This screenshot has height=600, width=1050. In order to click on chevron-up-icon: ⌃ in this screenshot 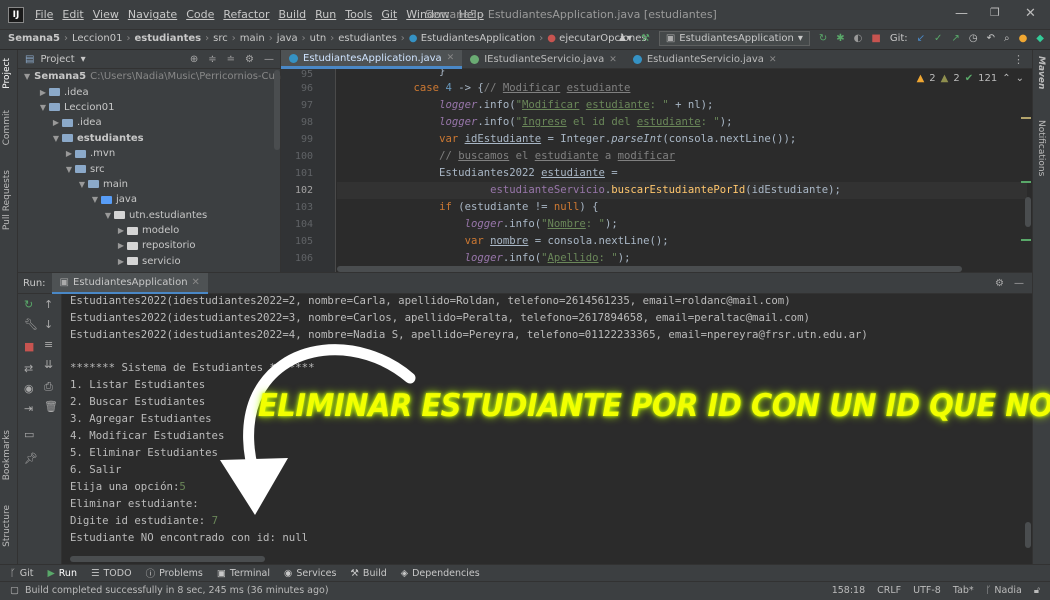, I will do `click(1006, 78)`.